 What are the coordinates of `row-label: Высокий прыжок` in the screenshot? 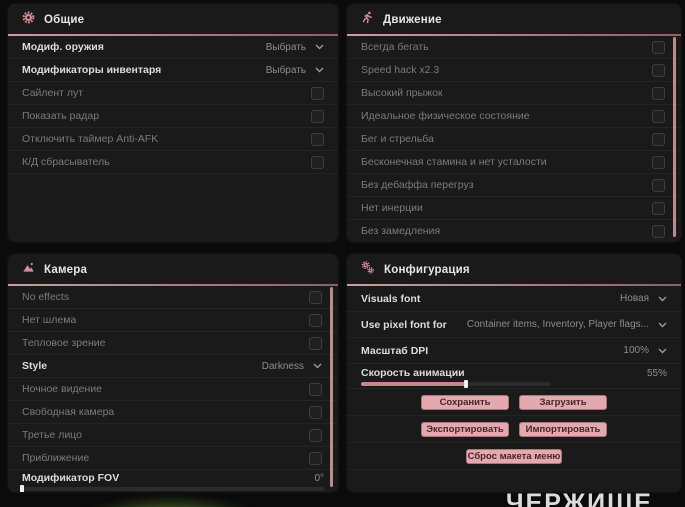 It's located at (402, 93).